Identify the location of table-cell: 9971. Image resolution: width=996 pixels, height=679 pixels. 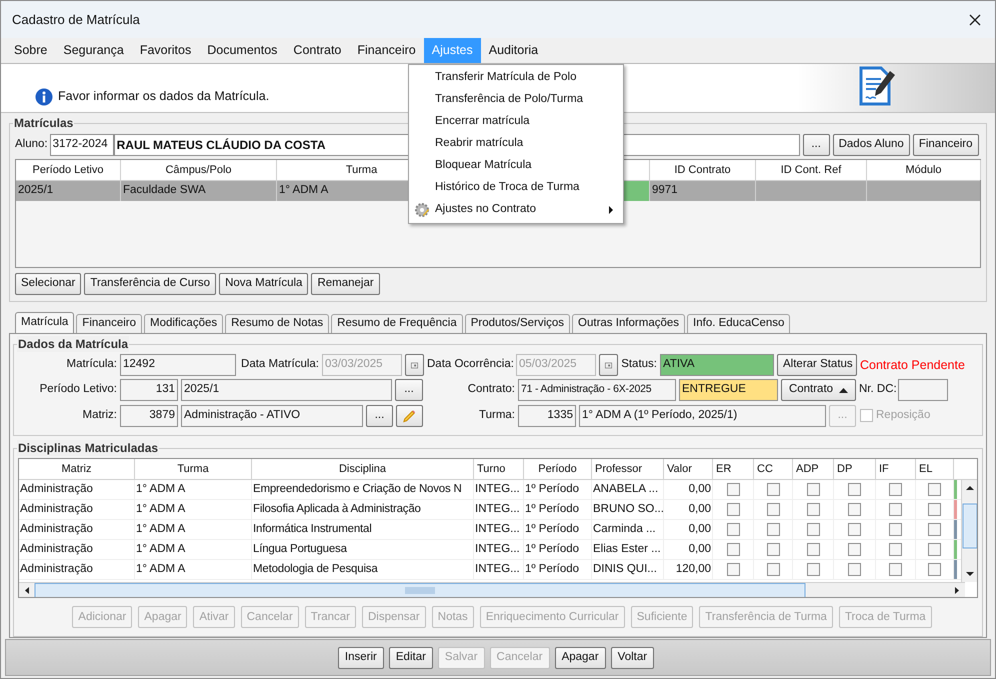
(703, 191).